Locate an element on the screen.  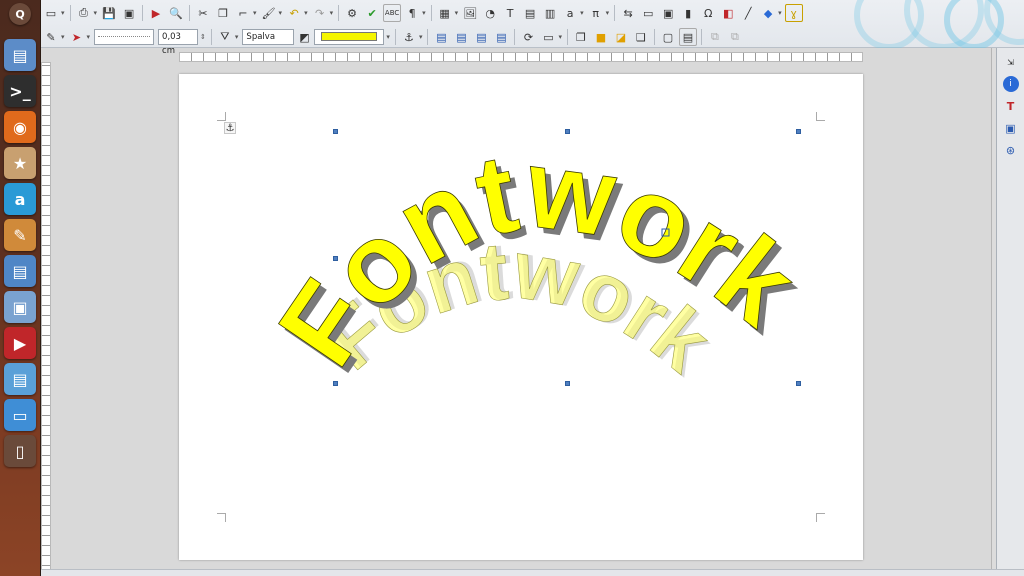
formatting-marks-icon: ¶ is located at coordinates (412, 13).